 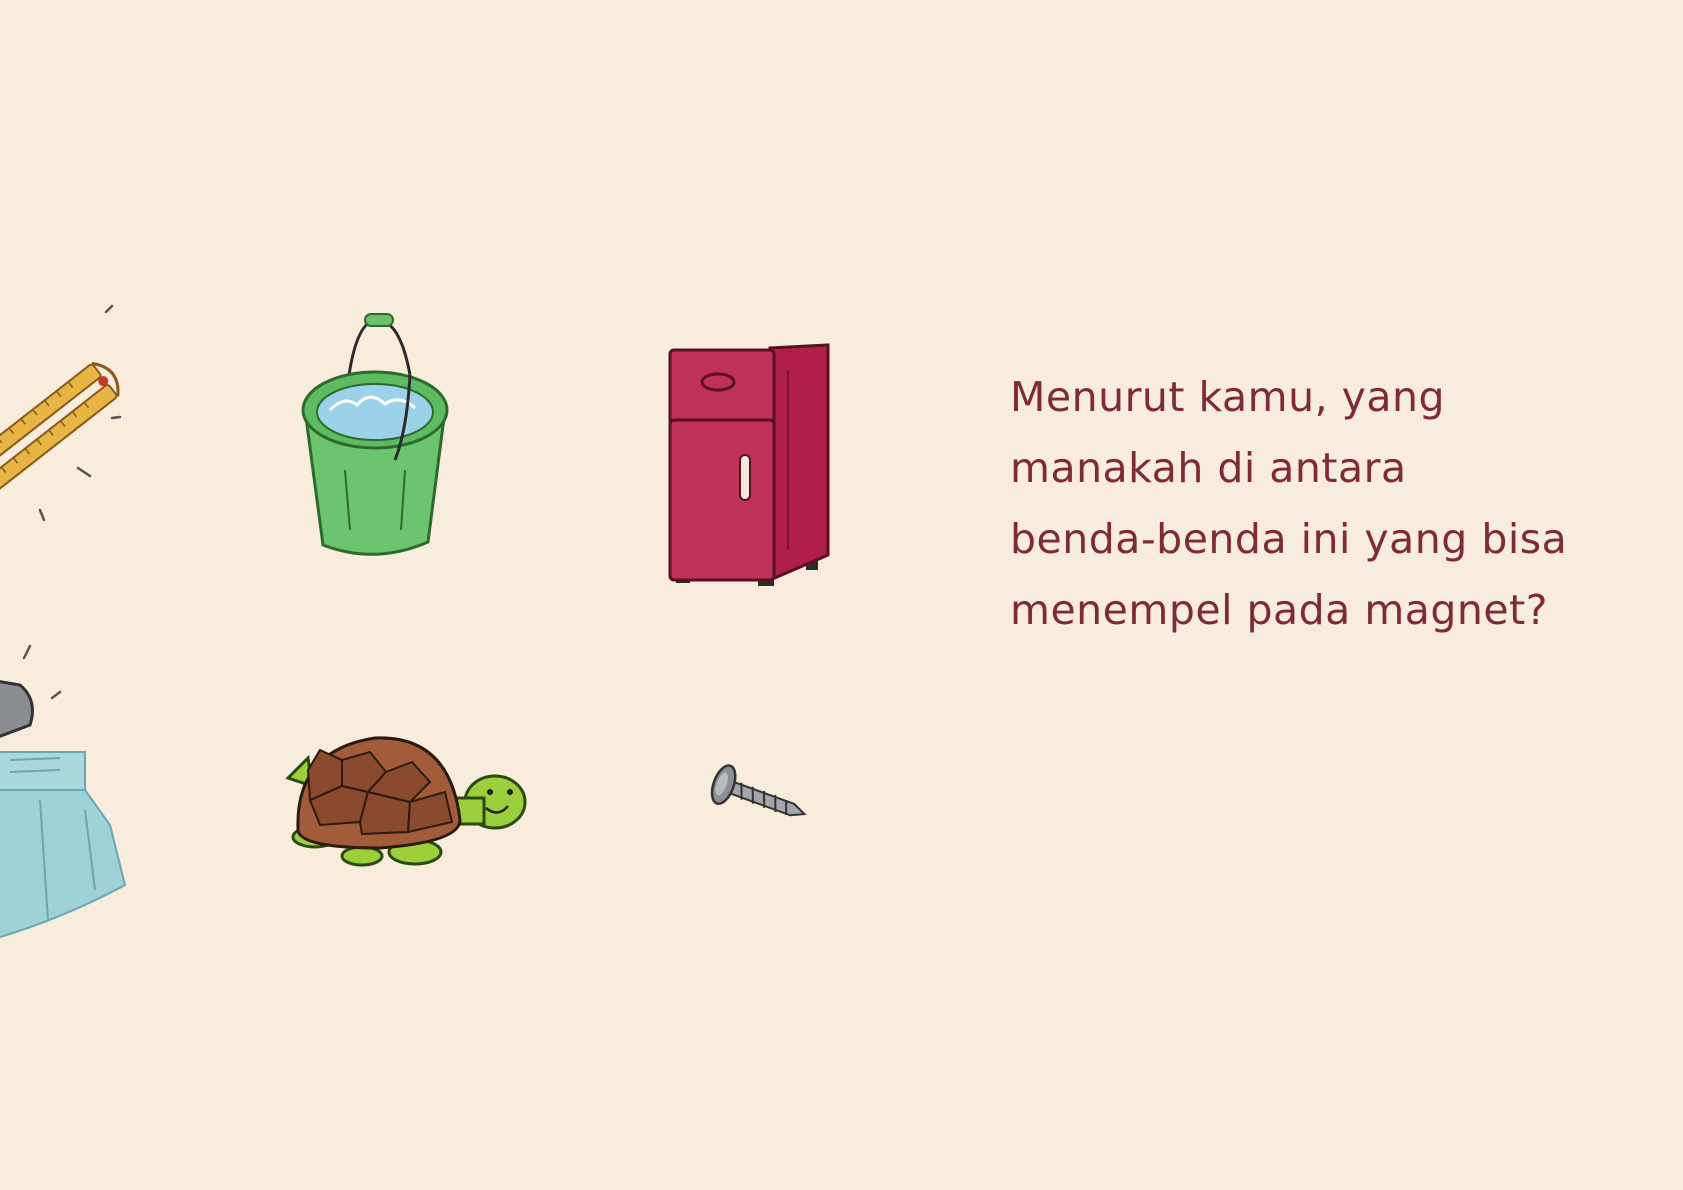 I want to click on question-line: benda-benda ini yang bisa, so click(x=1289, y=539).